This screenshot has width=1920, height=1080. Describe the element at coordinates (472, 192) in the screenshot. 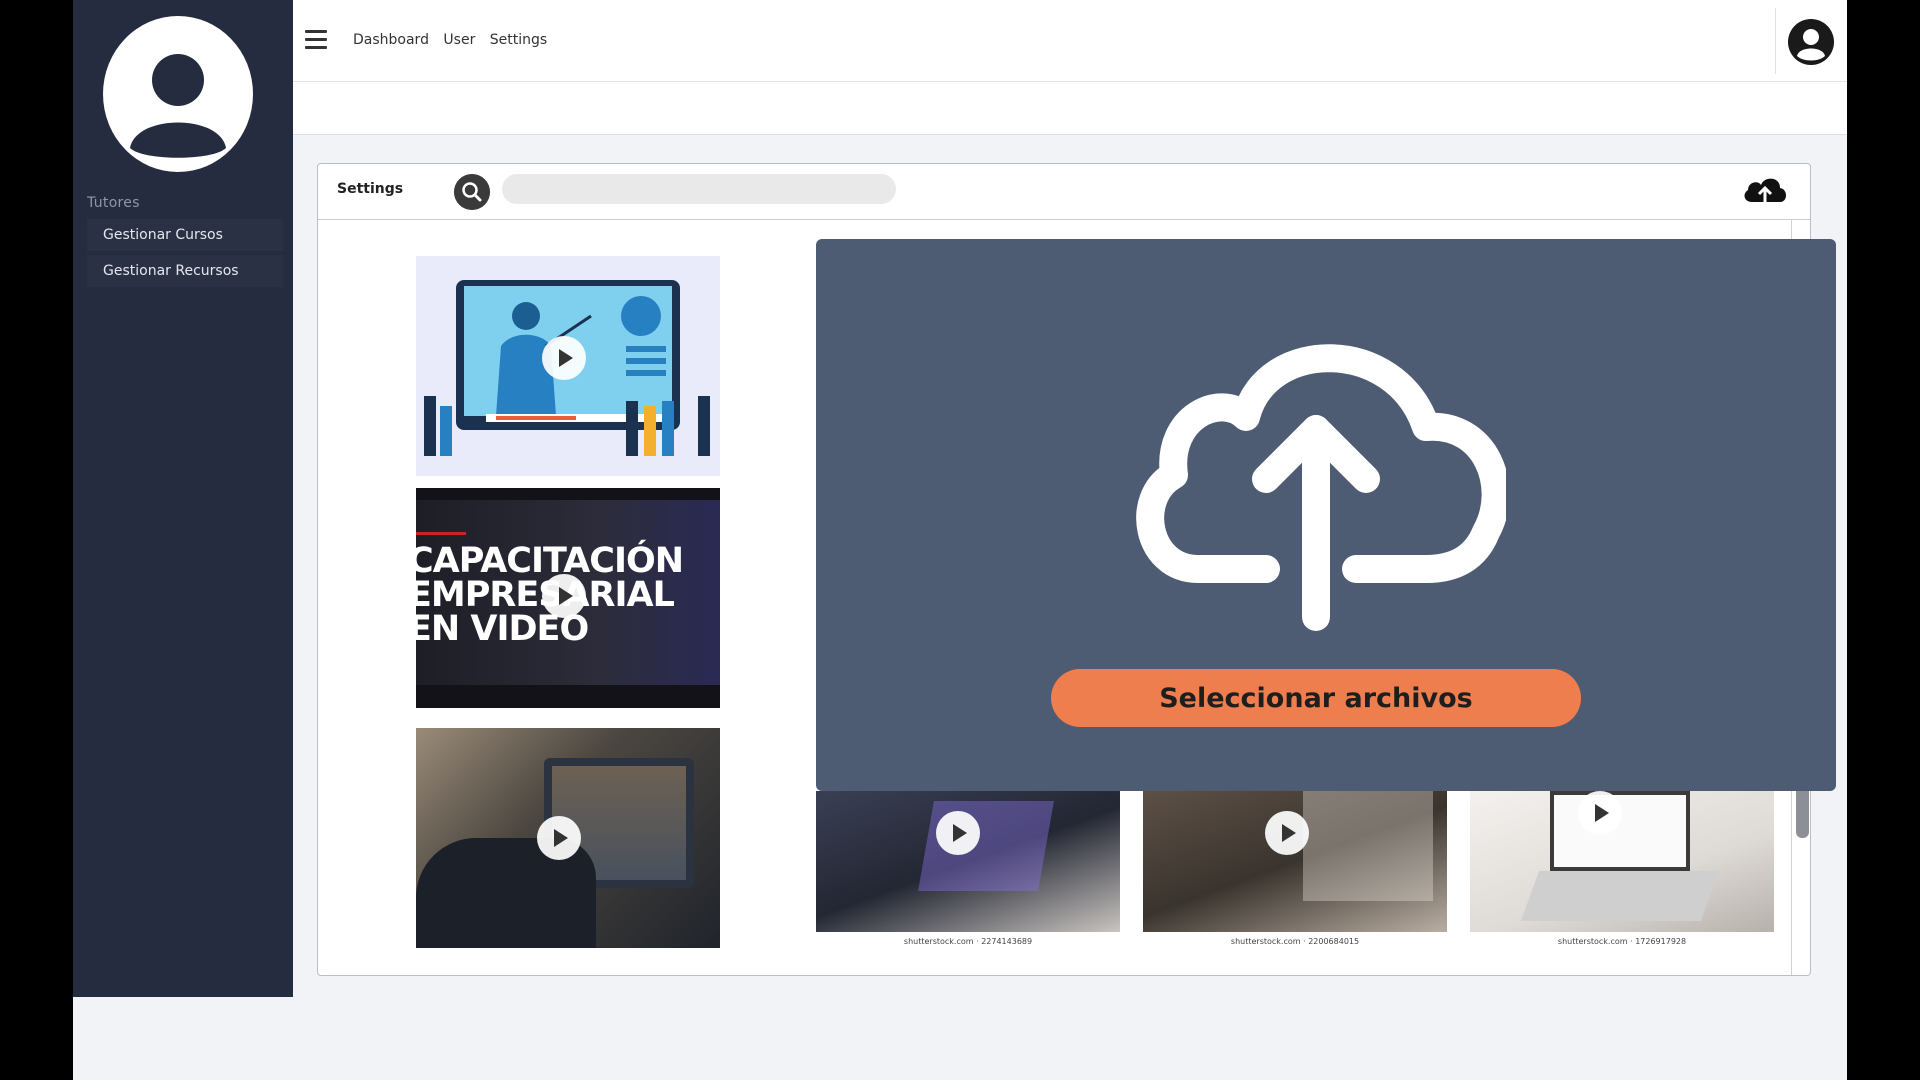

I see `search-icon` at that location.